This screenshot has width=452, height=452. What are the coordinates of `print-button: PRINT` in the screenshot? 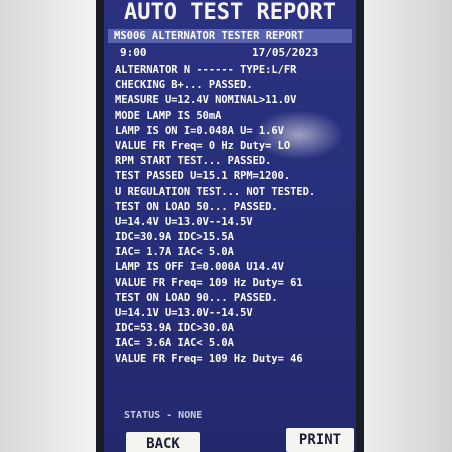 It's located at (320, 440).